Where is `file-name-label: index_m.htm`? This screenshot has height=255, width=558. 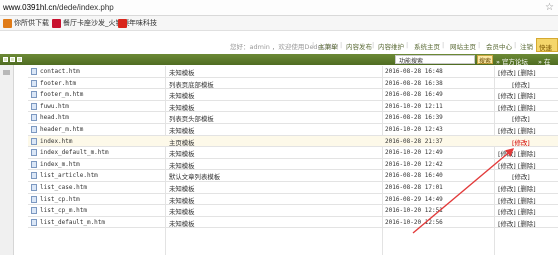 file-name-label: index_m.htm is located at coordinates (60, 164).